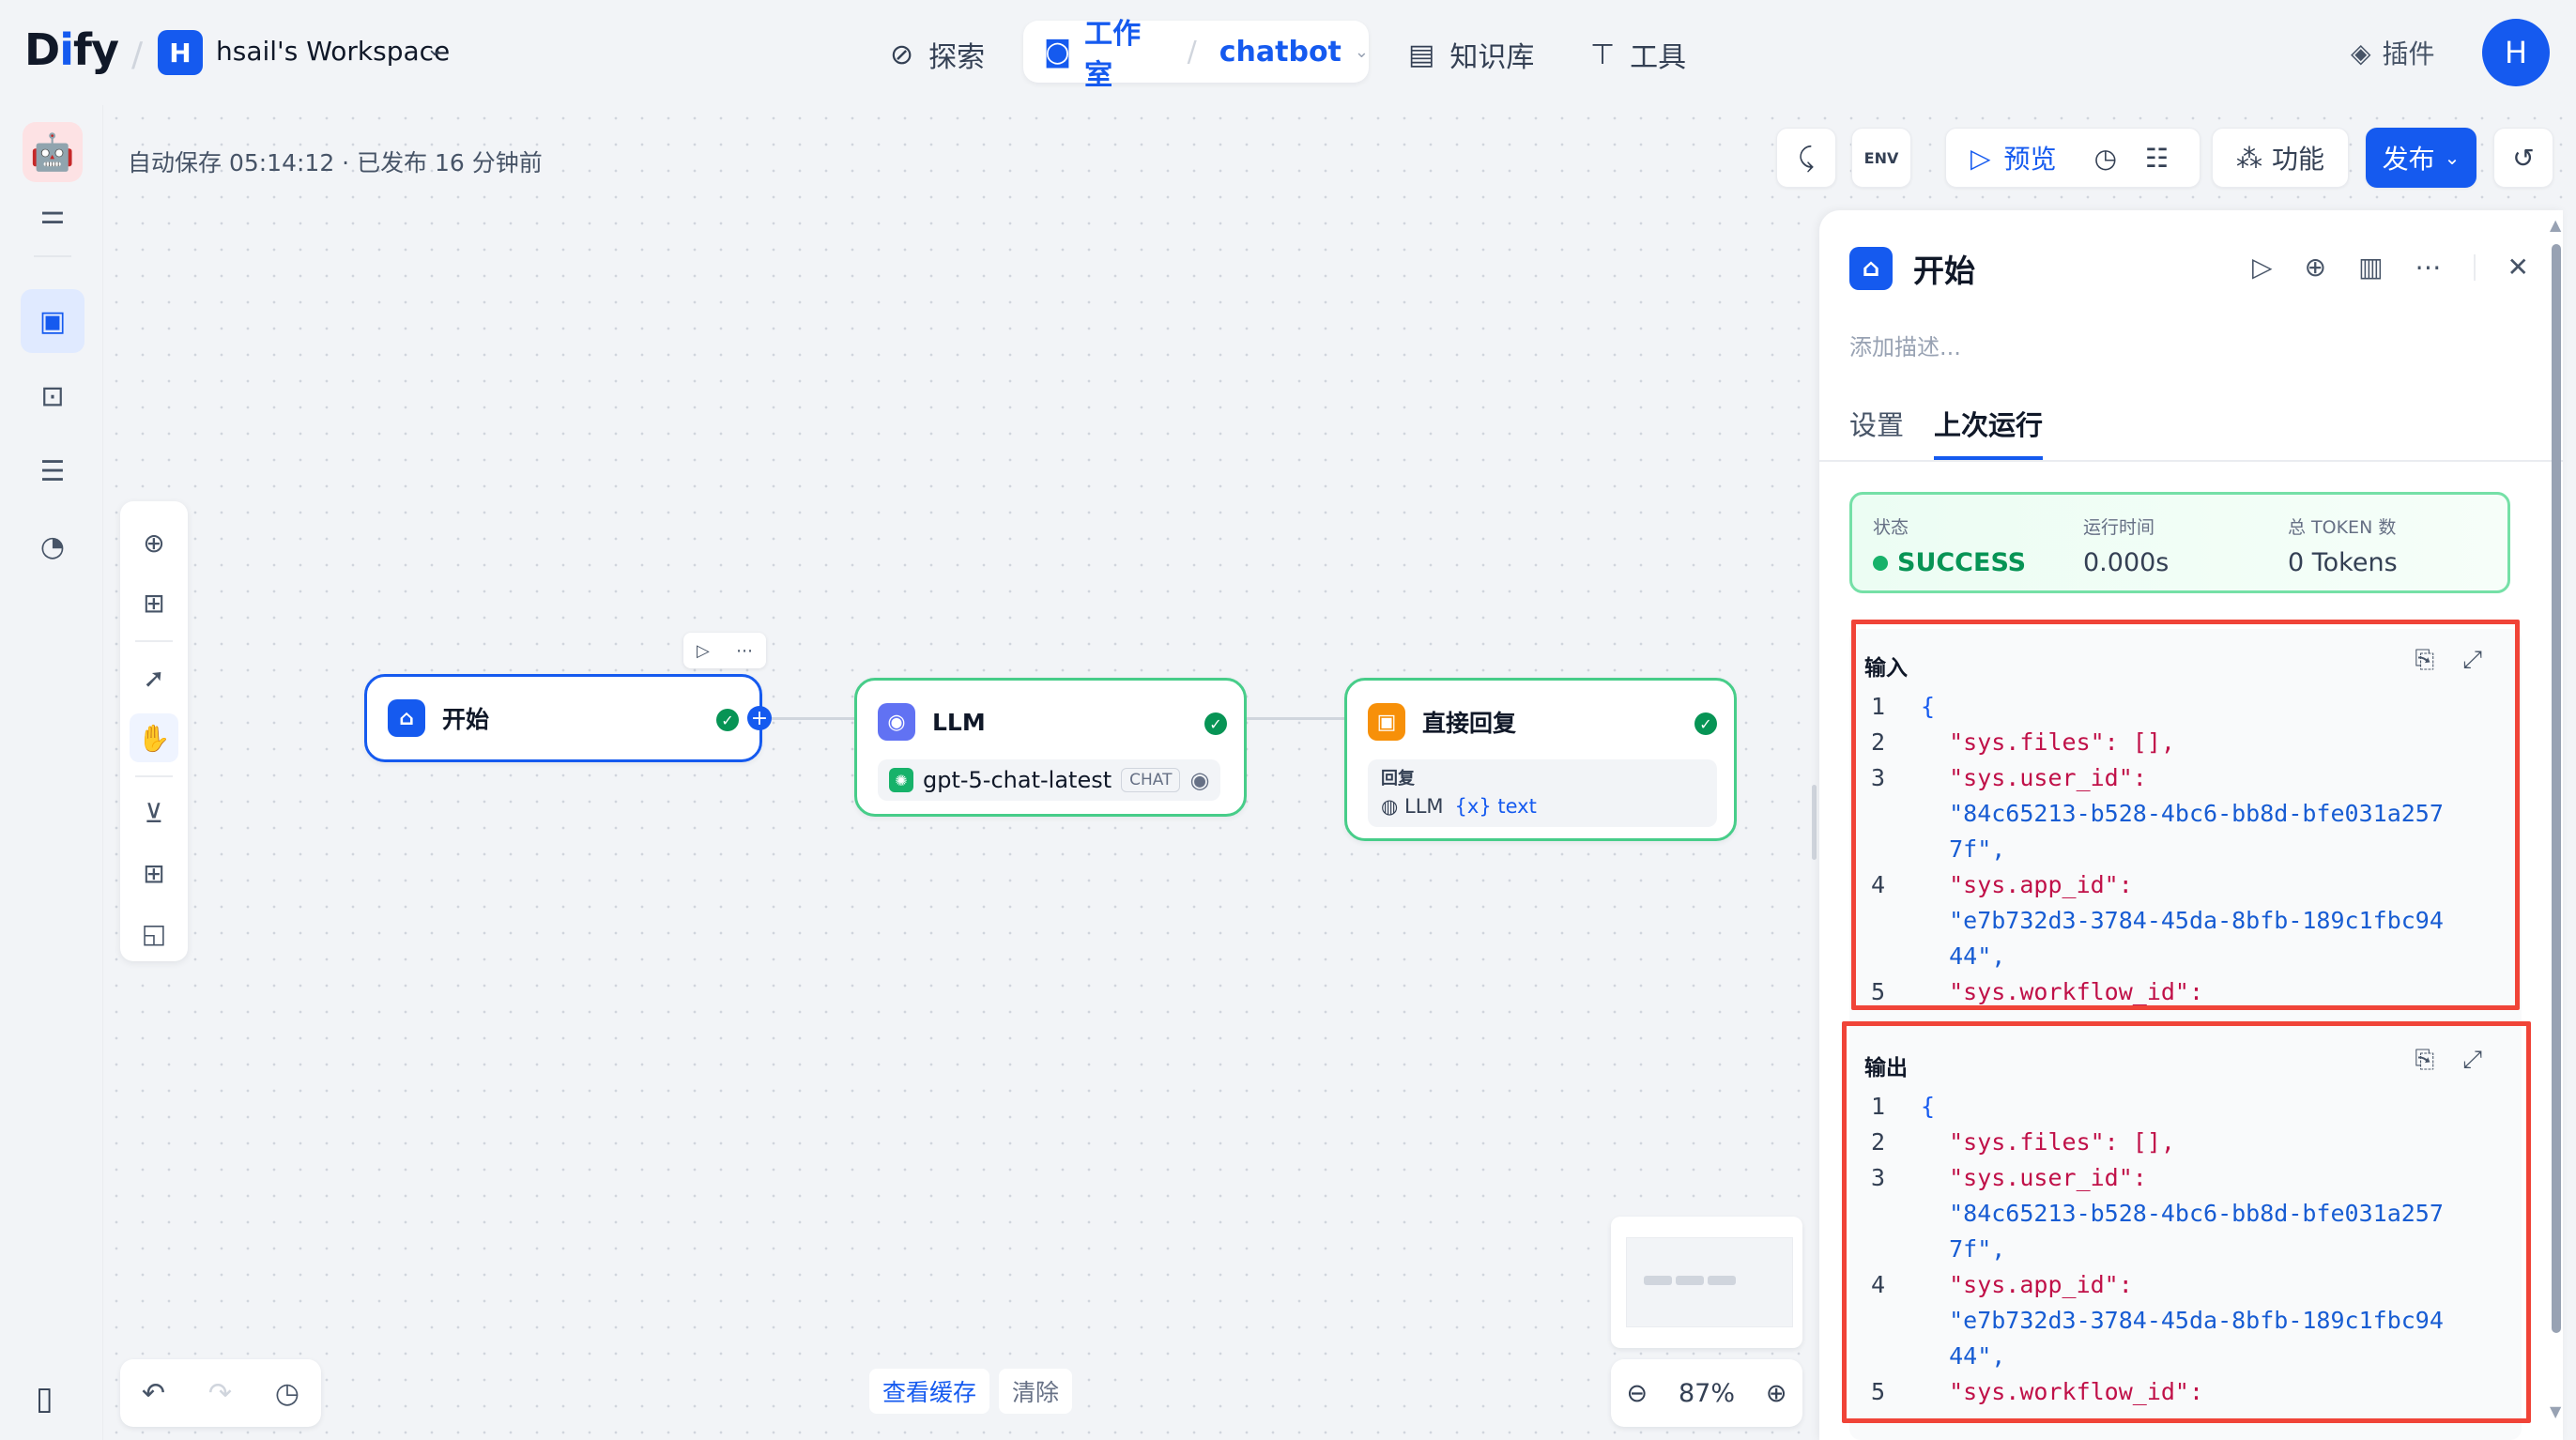  What do you see at coordinates (2523, 158) in the screenshot?
I see `version-history-button: ↺` at bounding box center [2523, 158].